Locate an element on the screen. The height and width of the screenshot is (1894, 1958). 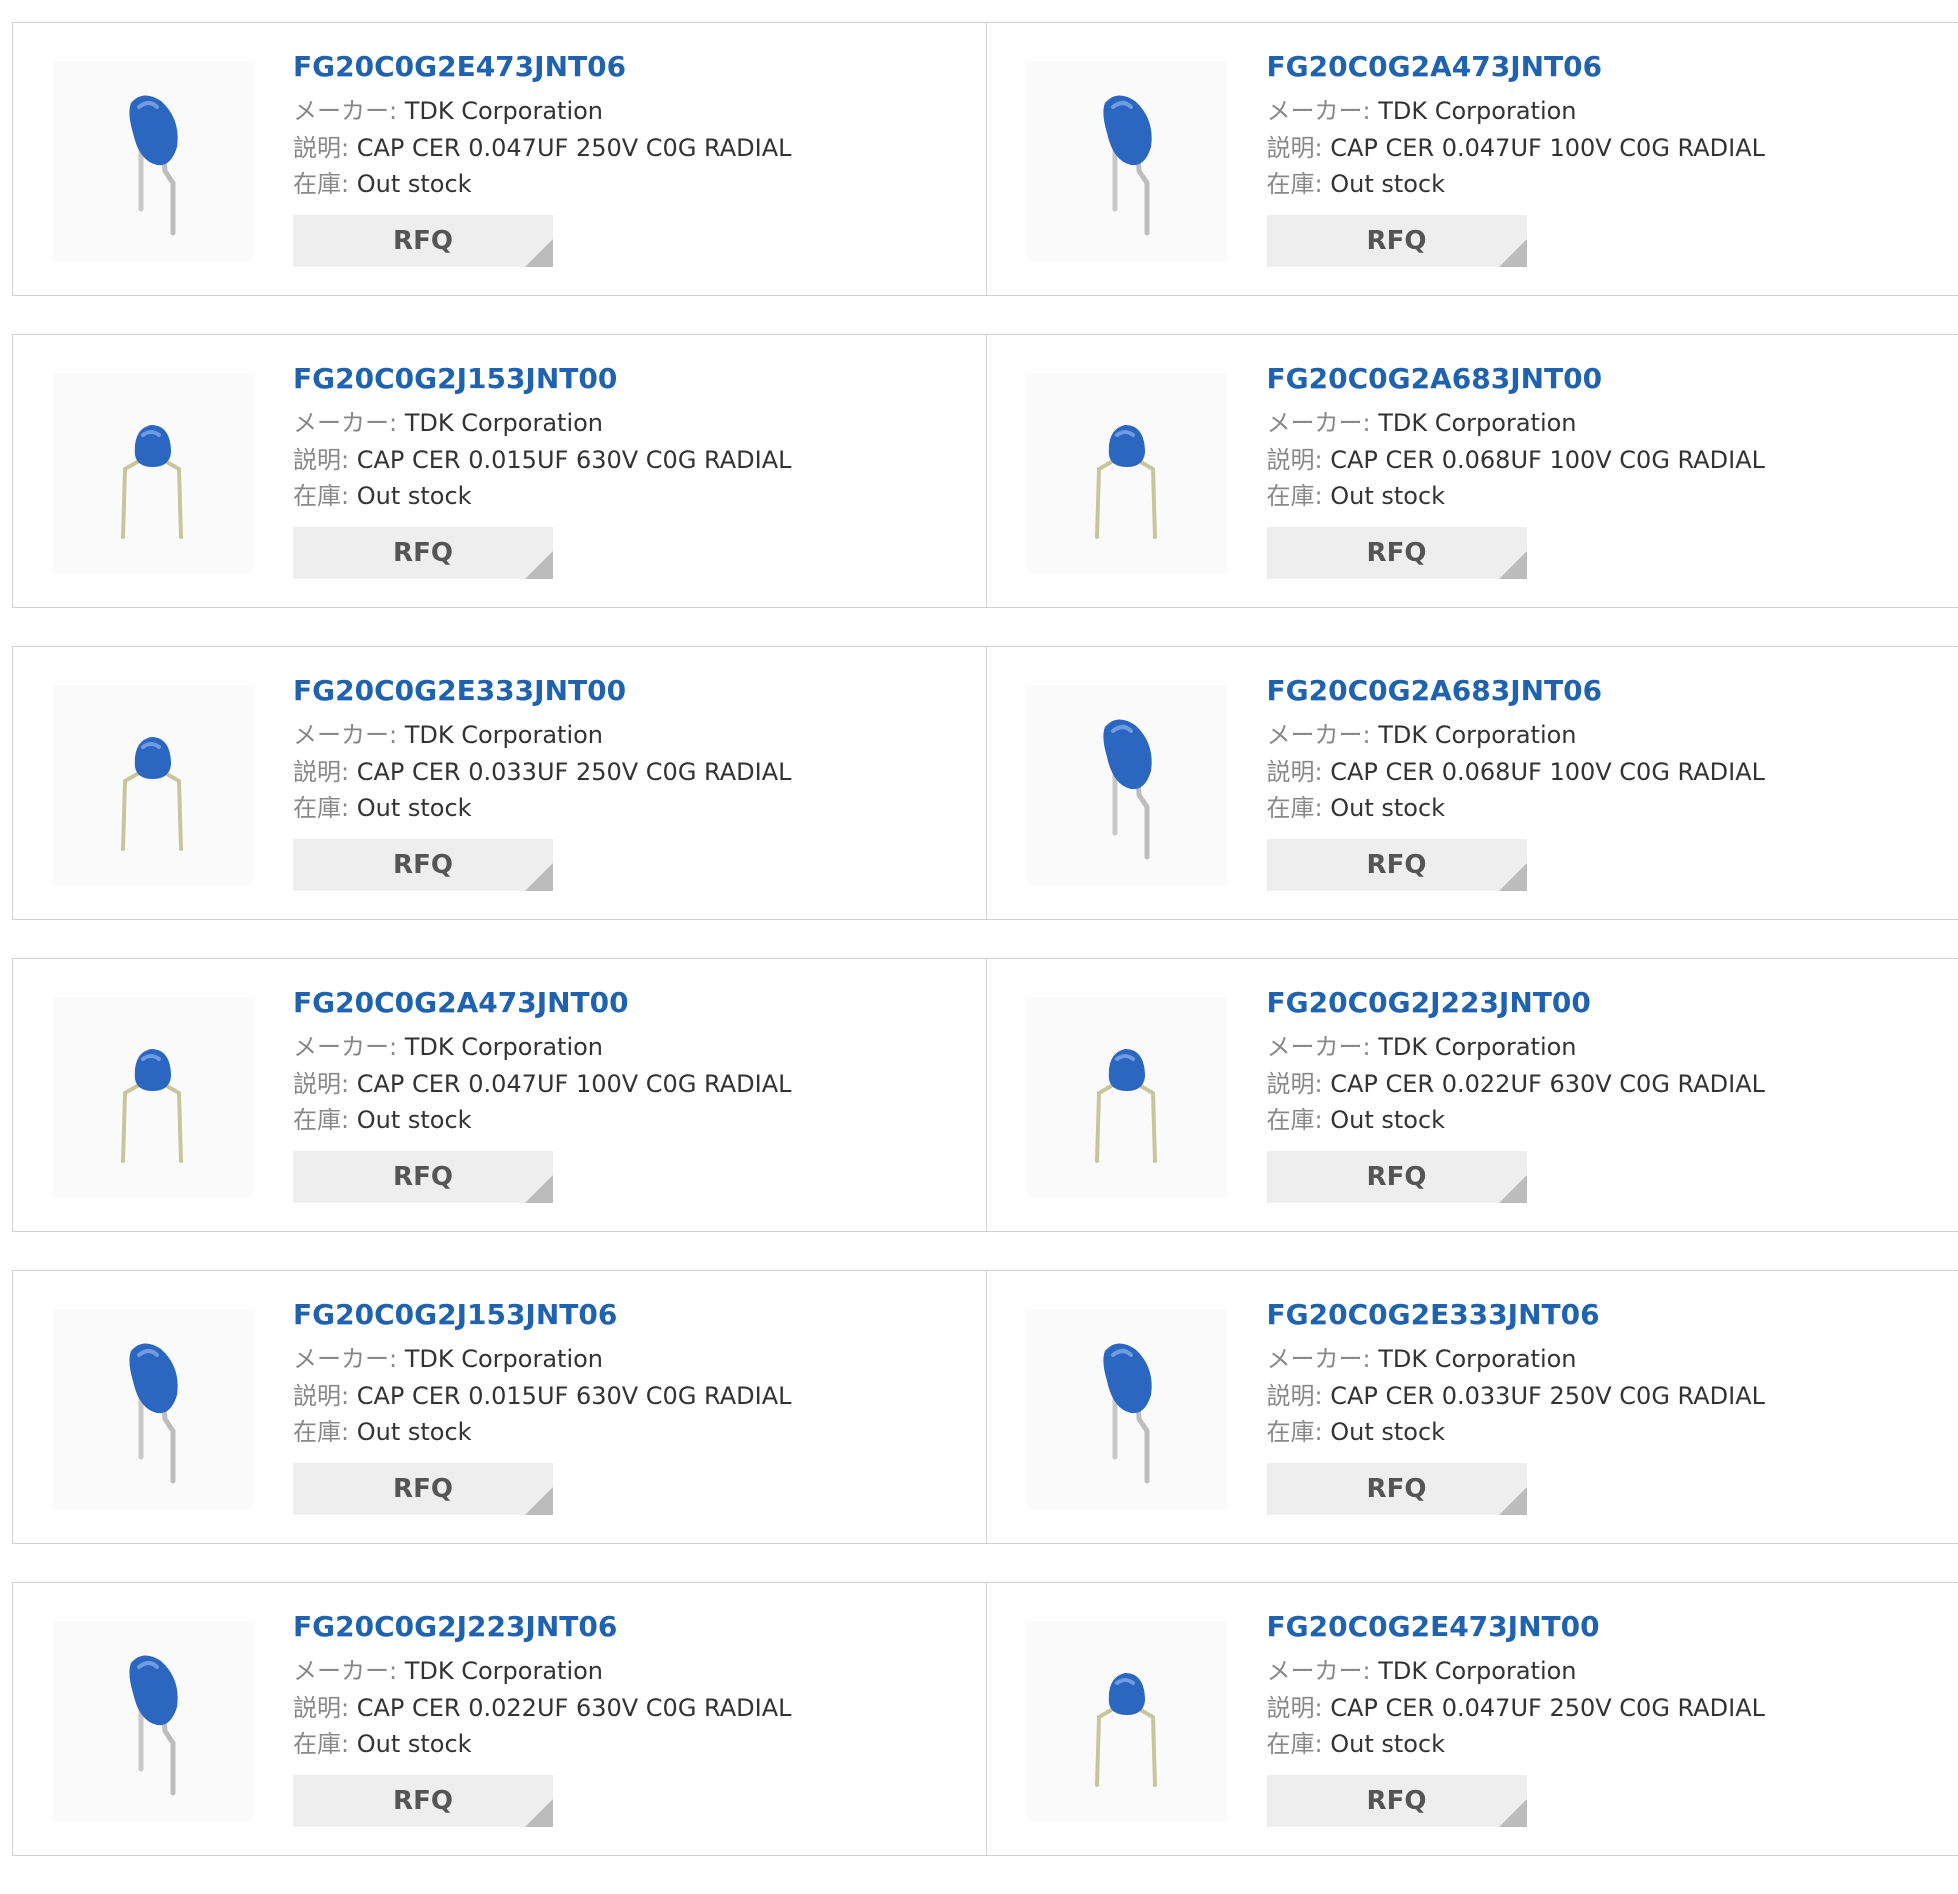
description-value: CAP CER 0.033UF 250V C0G RADIAL is located at coordinates (1547, 1396).